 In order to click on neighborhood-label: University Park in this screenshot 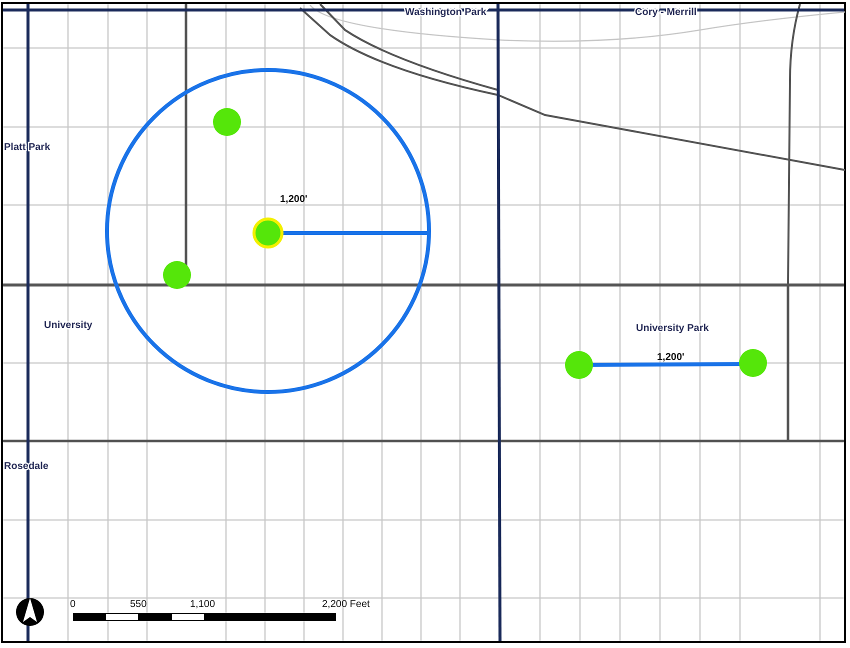, I will do `click(672, 328)`.